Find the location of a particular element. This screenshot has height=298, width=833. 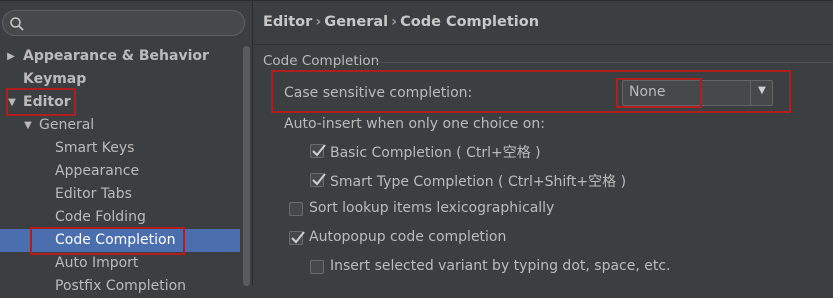

autopopup-checkbox is located at coordinates (297, 238).